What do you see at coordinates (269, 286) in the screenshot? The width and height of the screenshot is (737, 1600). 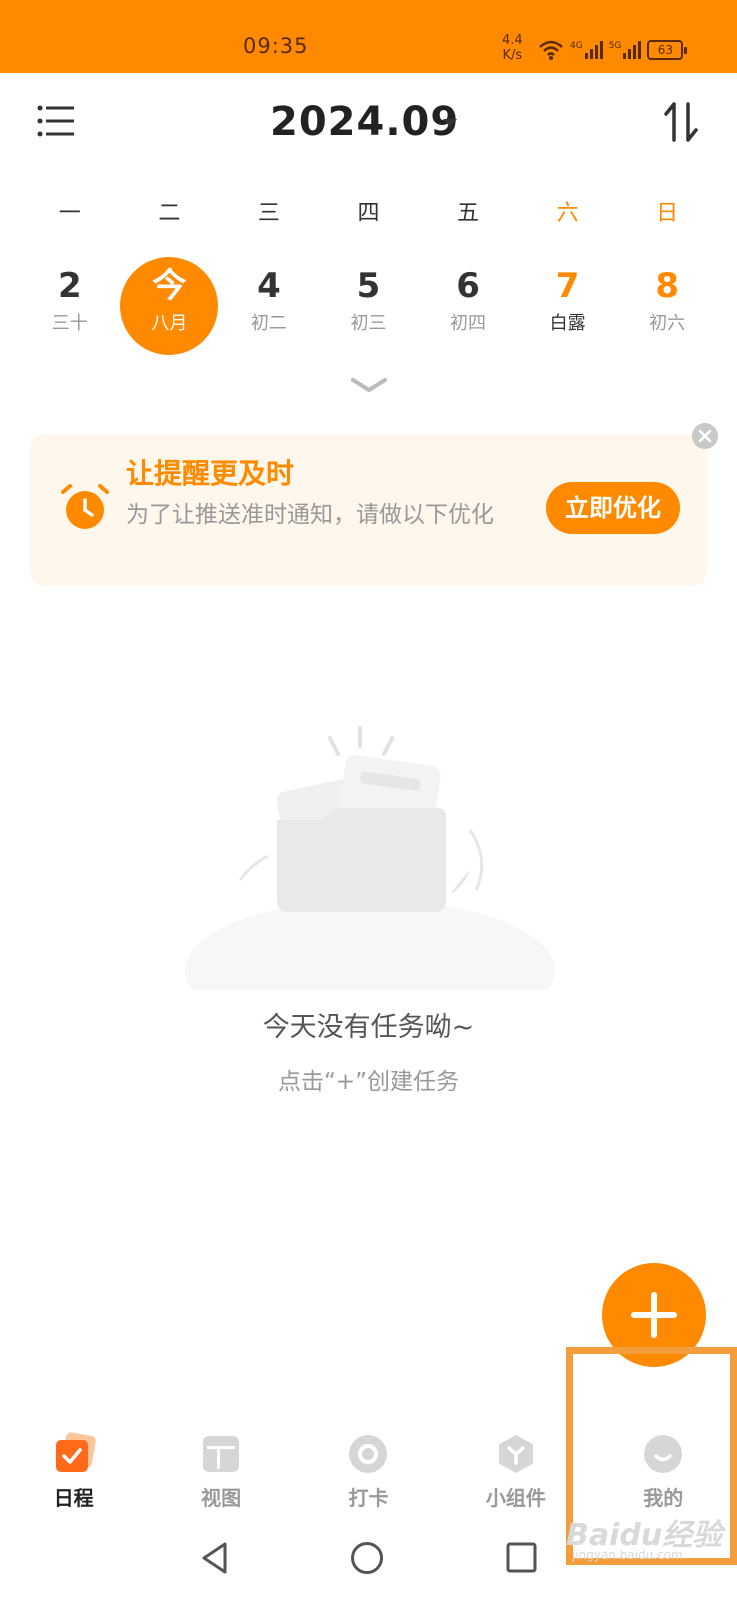 I see `date-number: 4` at bounding box center [269, 286].